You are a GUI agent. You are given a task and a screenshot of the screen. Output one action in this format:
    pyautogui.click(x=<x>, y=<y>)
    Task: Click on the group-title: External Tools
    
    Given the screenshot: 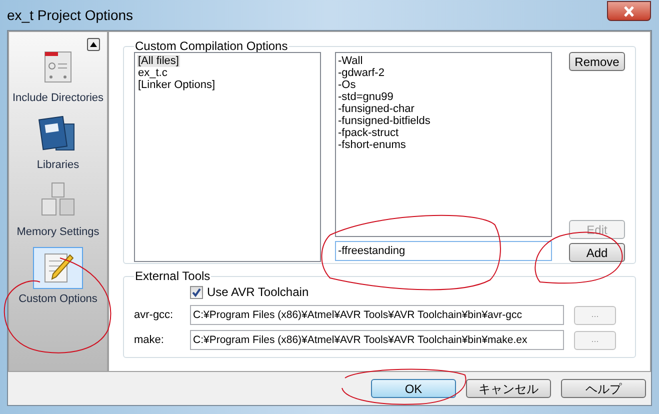 What is the action you would take?
    pyautogui.click(x=173, y=276)
    